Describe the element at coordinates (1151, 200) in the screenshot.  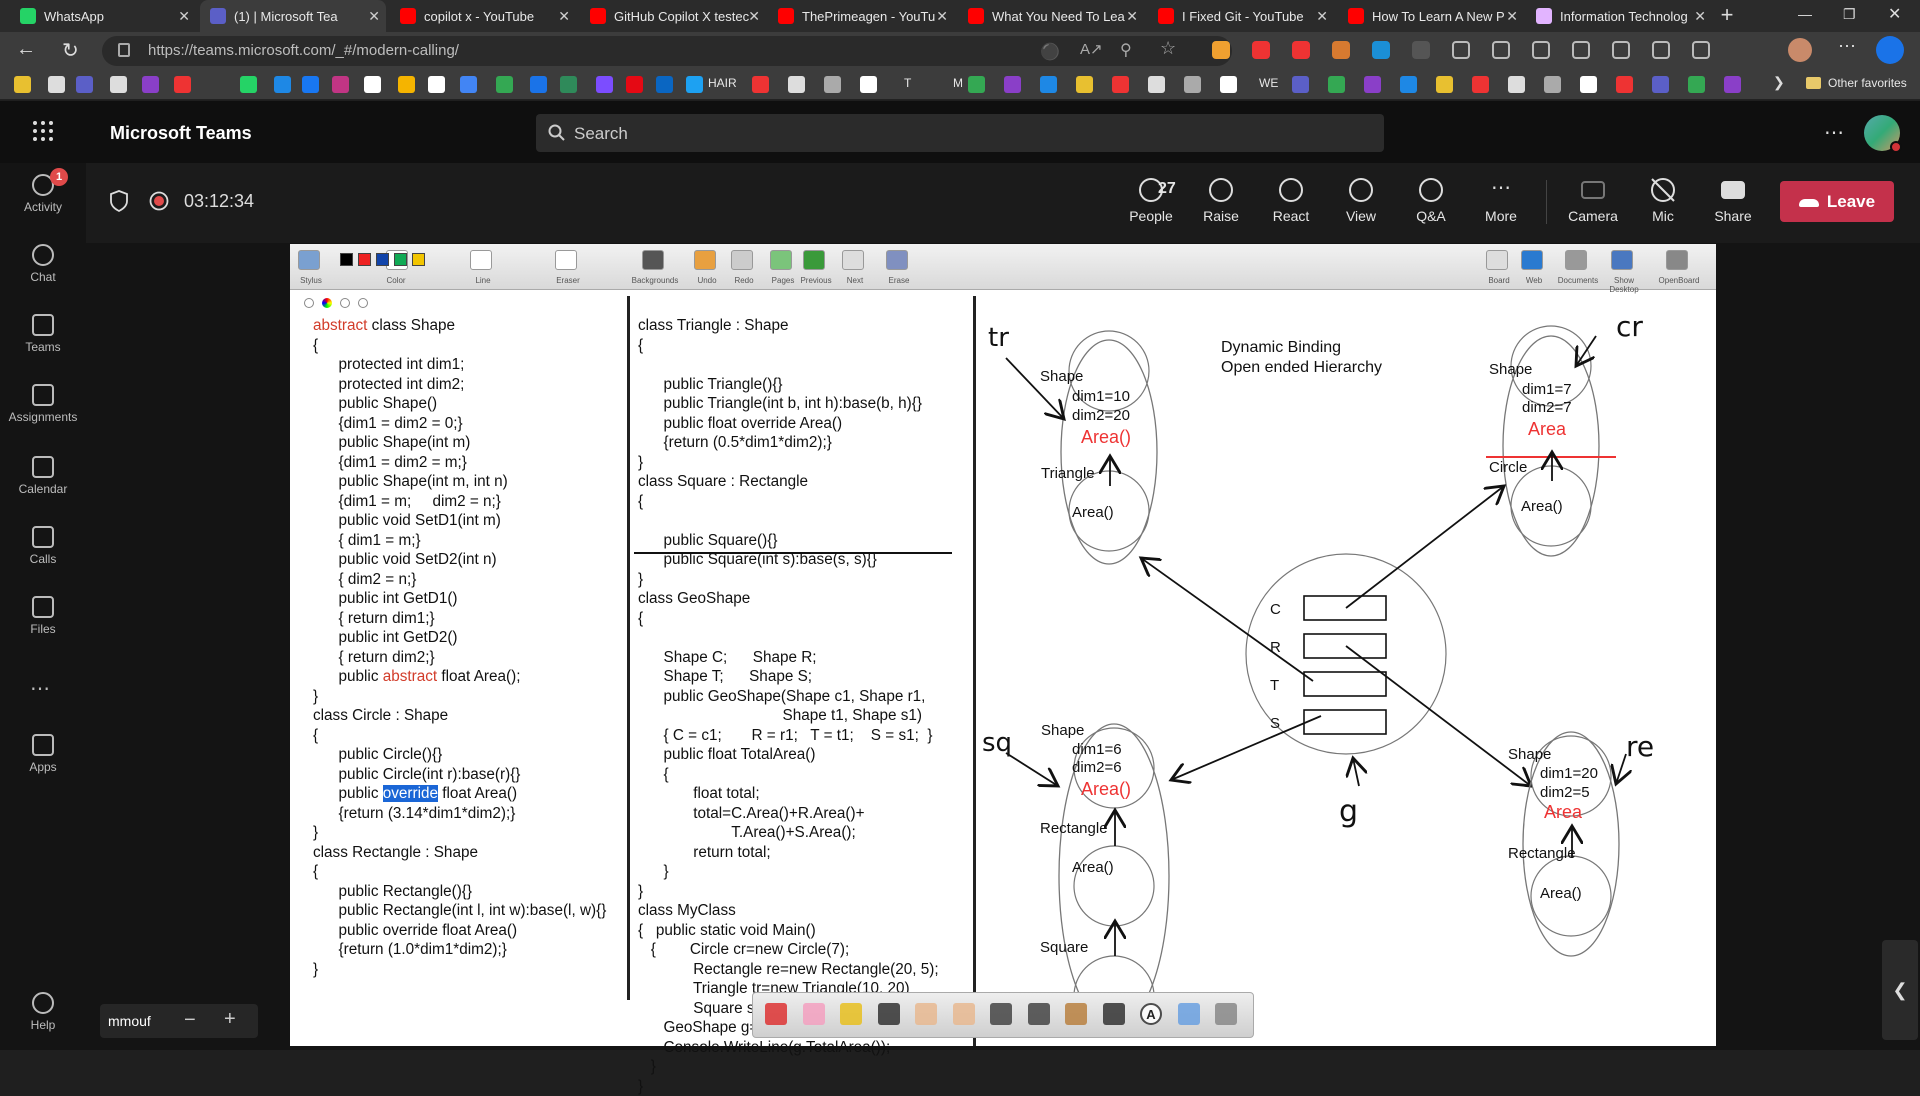
I see `call-people-button: 27People` at that location.